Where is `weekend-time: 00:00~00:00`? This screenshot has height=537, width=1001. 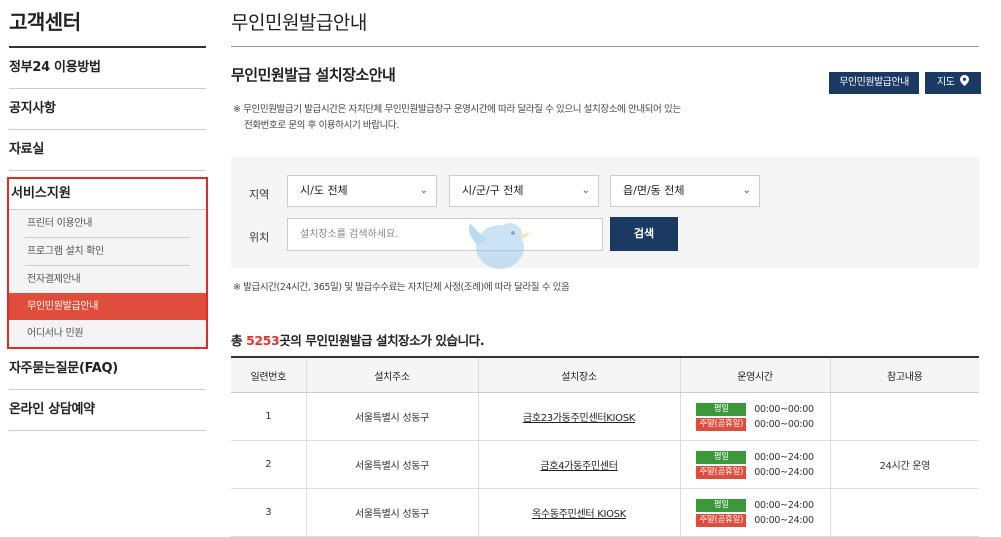 weekend-time: 00:00~00:00 is located at coordinates (784, 424).